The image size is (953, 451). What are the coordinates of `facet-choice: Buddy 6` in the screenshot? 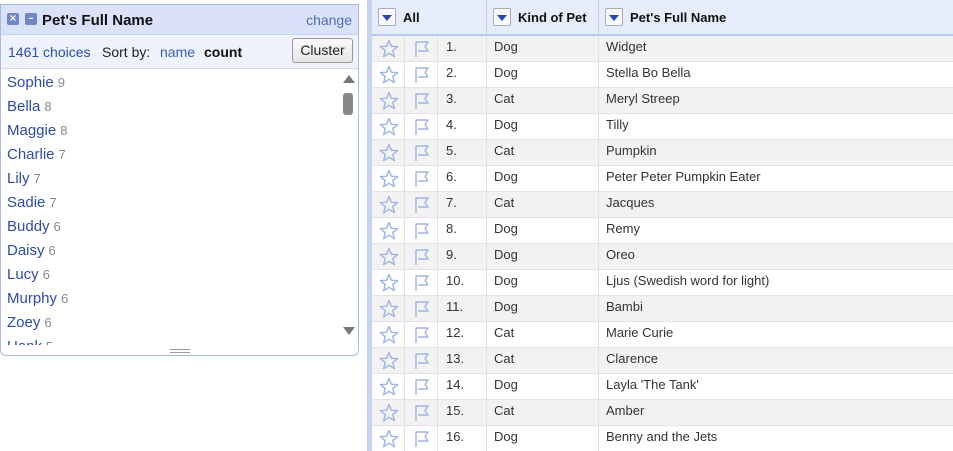 It's located at (179, 227).